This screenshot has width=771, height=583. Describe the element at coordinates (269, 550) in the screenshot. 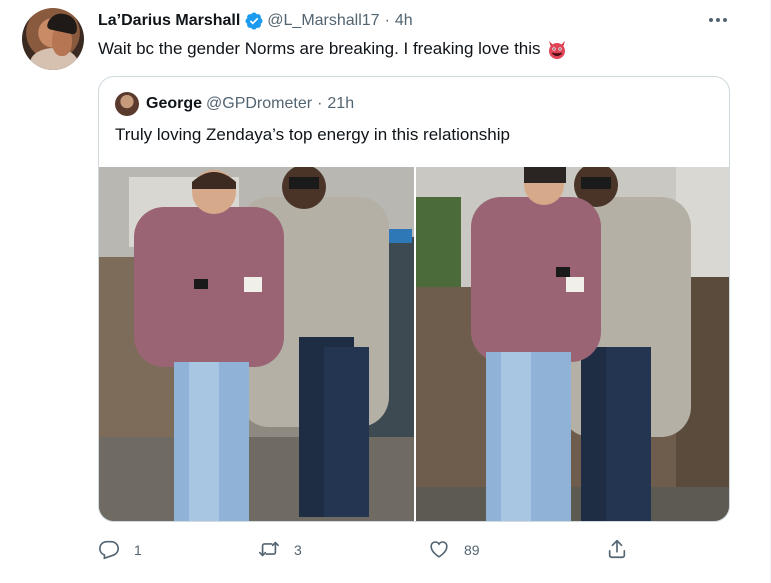

I see `retweet-icon` at that location.